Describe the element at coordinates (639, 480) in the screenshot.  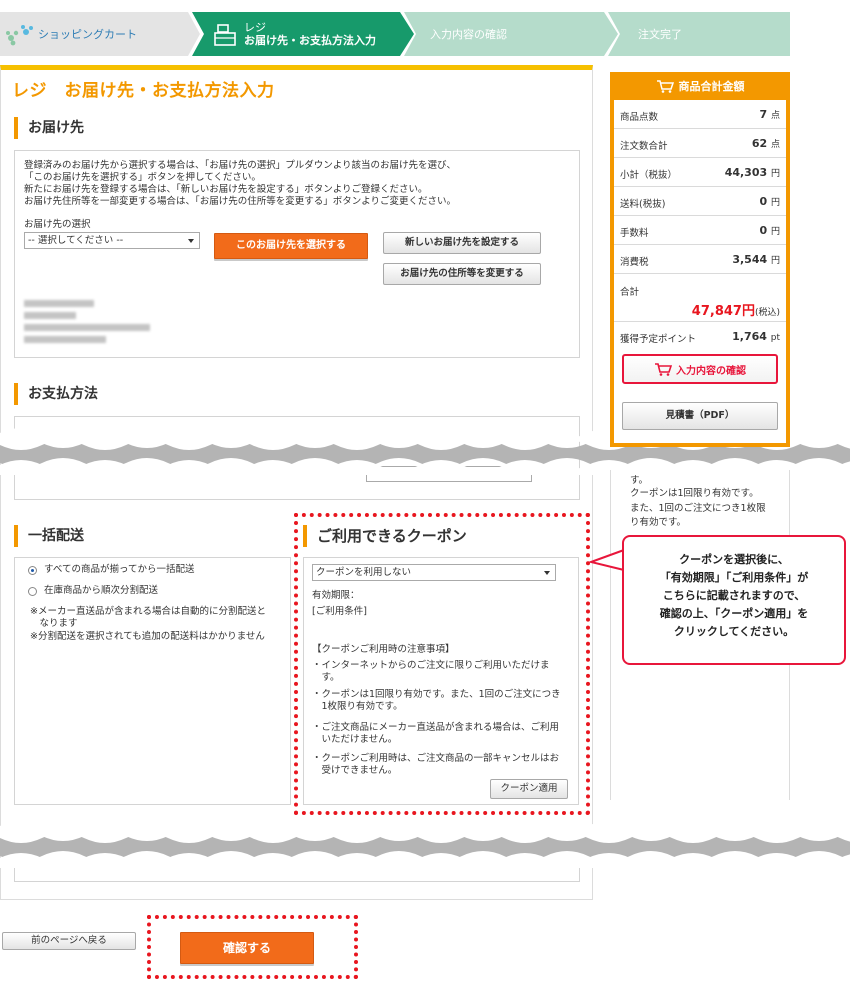
I see `summary-below-line-1: す。` at that location.